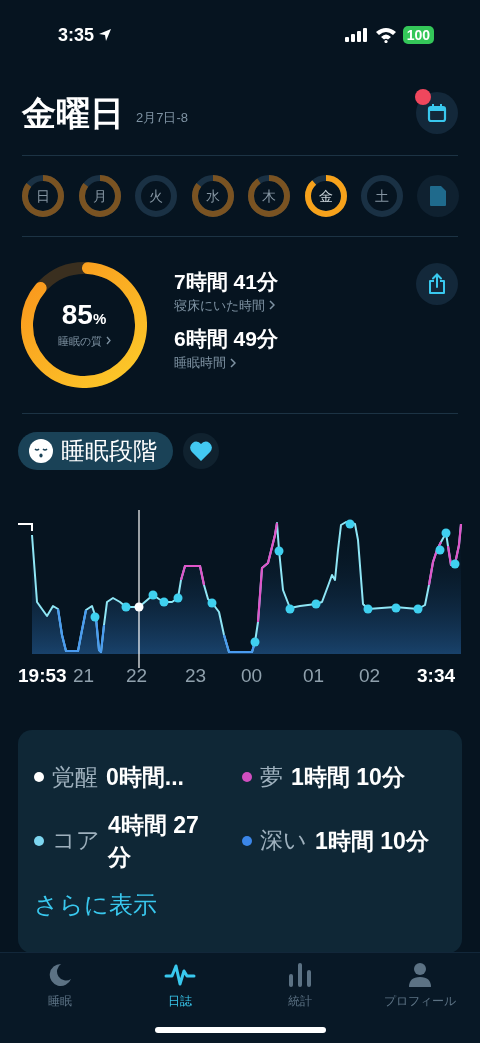 This screenshot has width=480, height=1043. Describe the element at coordinates (77, 315) in the screenshot. I see `quality-score: 85` at that location.